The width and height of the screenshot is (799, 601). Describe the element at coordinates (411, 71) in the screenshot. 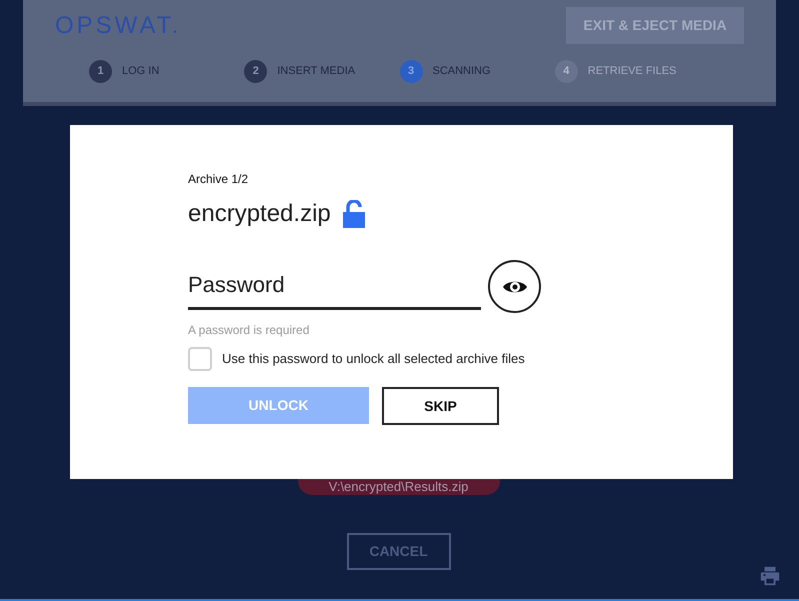

I see `step-number: 3` at that location.